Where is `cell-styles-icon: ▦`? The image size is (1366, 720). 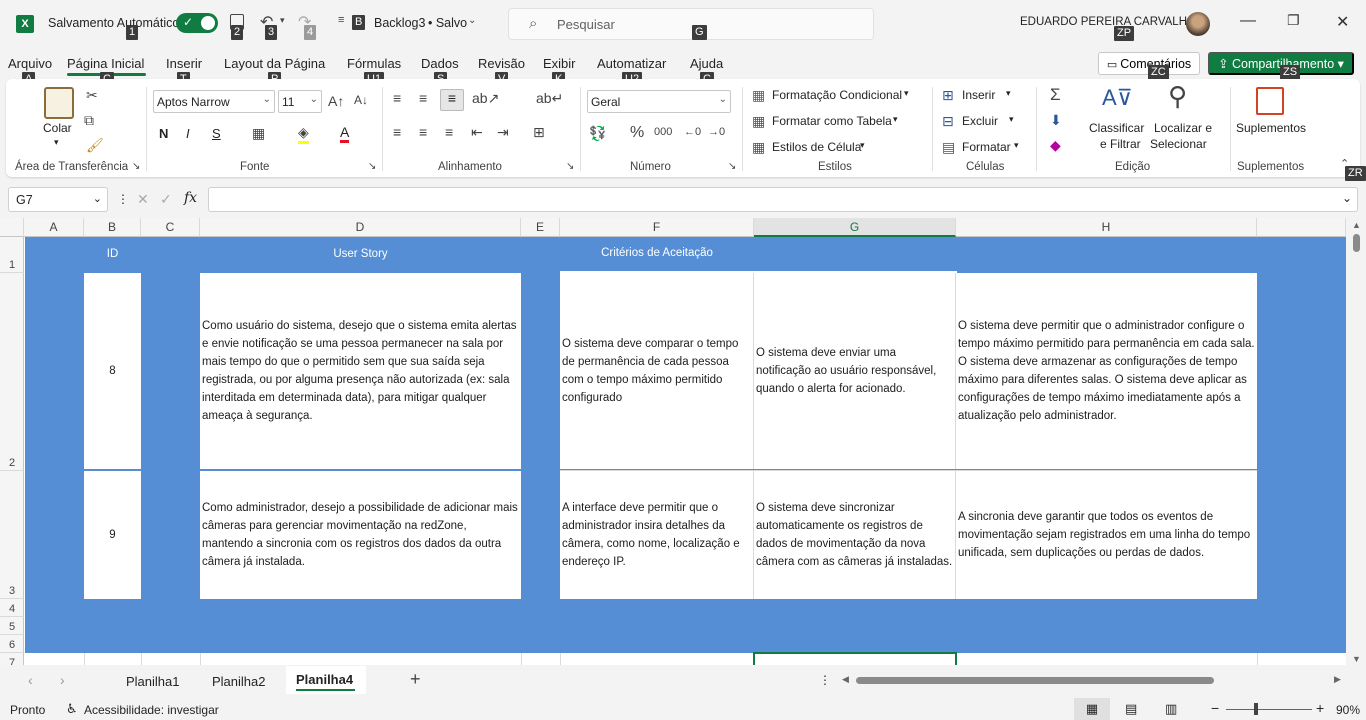 cell-styles-icon: ▦ is located at coordinates (758, 147).